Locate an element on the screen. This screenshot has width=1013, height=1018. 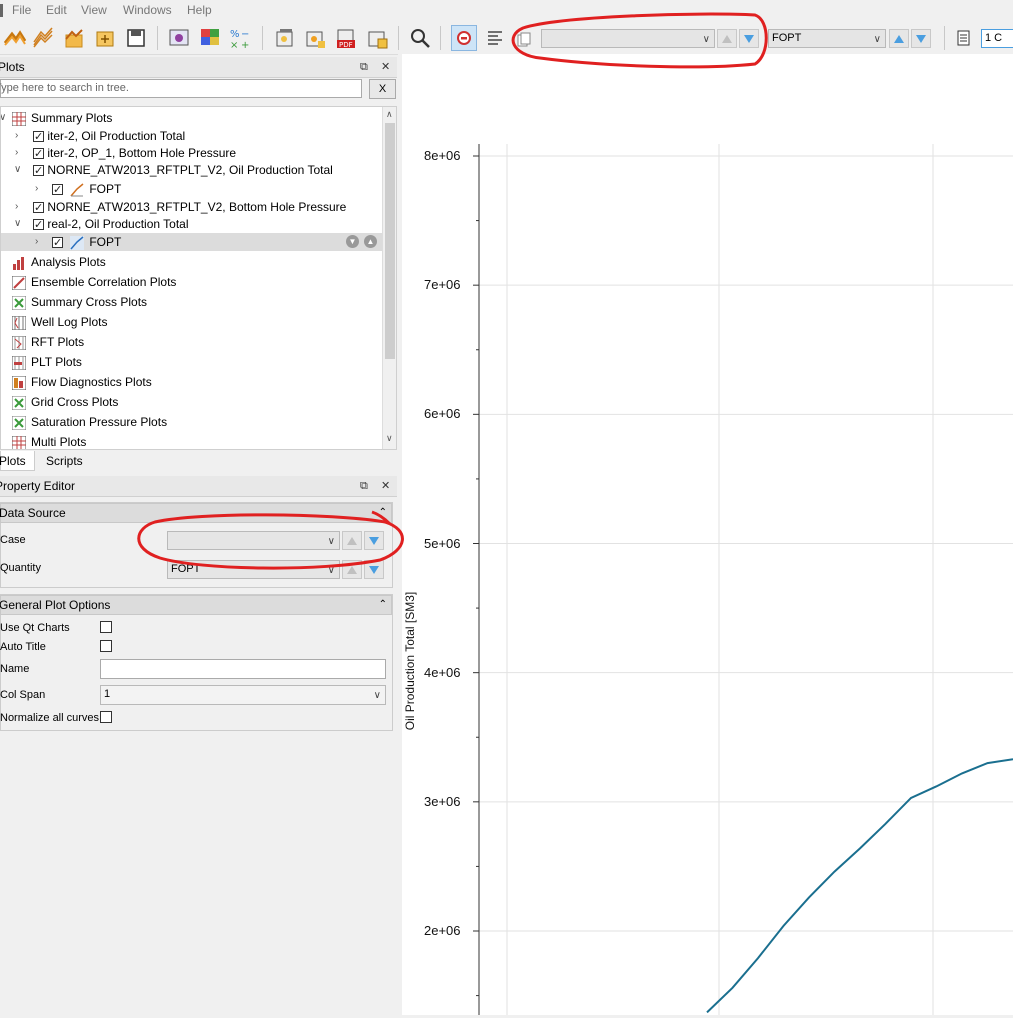
calculator-icon: % −× + is located at coordinates (239, 39).